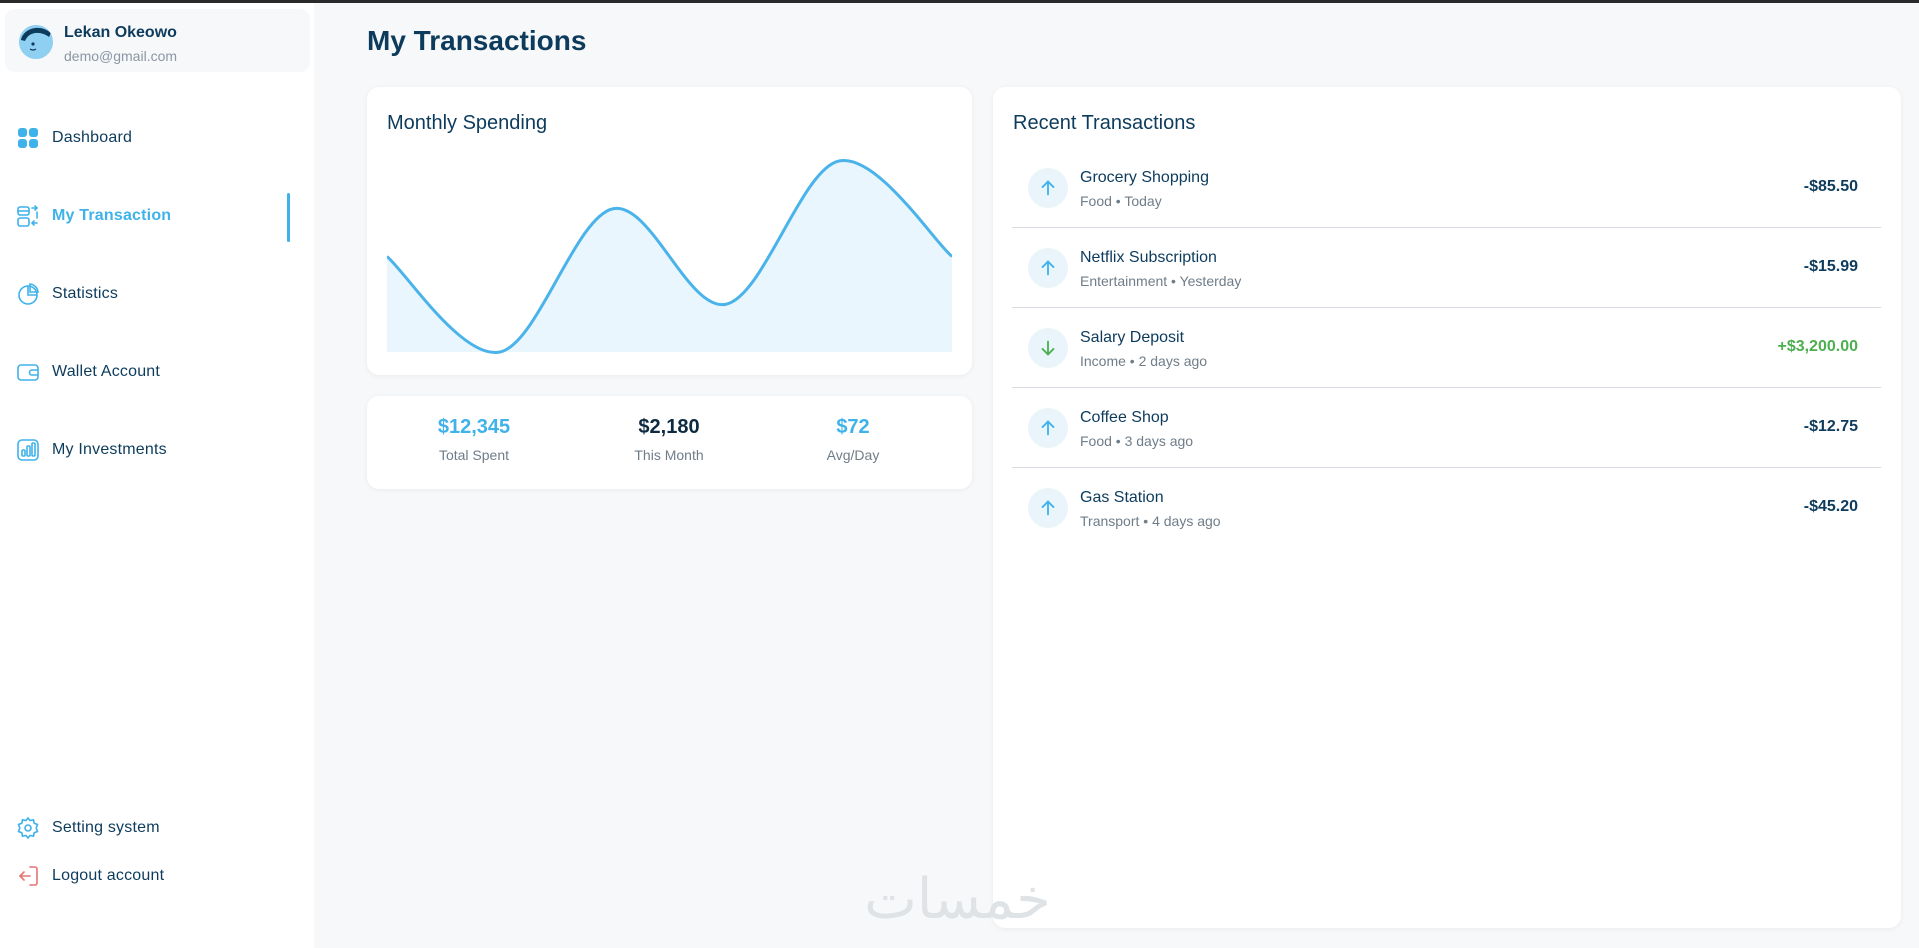  I want to click on stat-total-spent: $12,345 Total Spent, so click(474, 439).